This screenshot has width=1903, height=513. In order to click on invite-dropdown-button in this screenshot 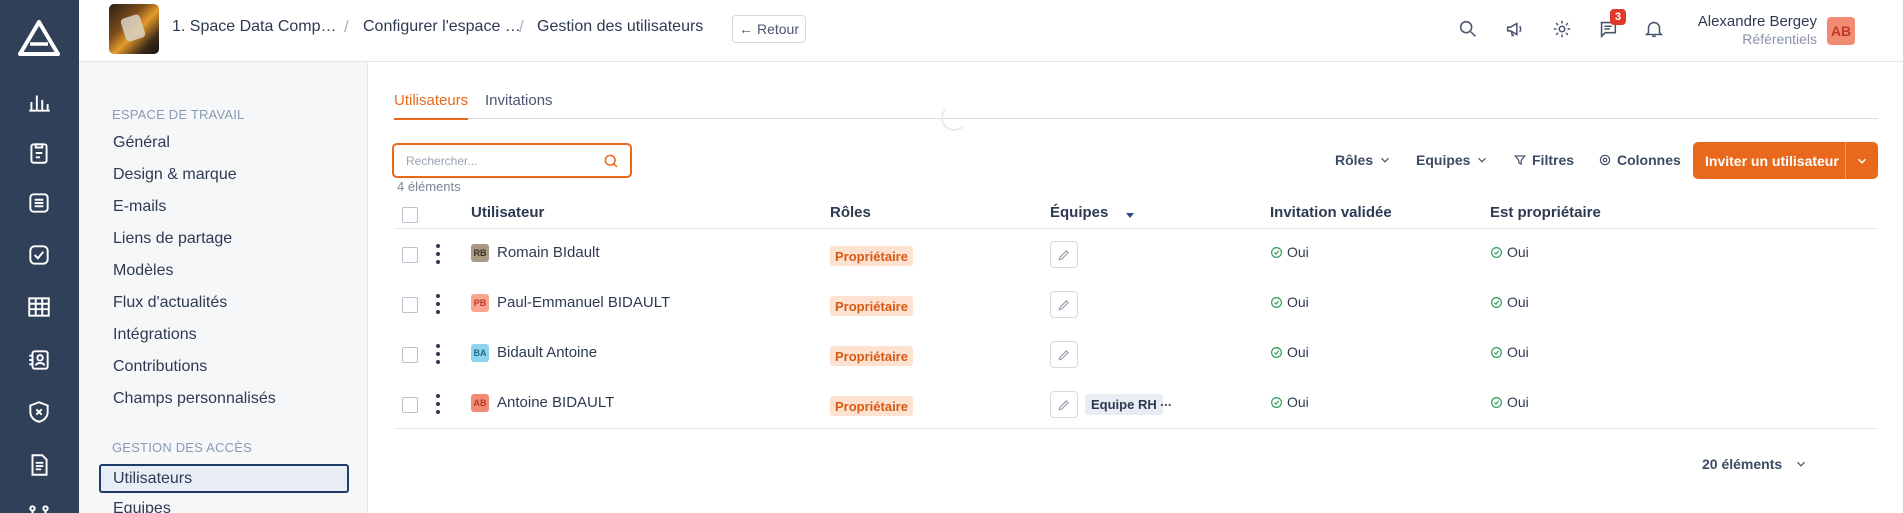, I will do `click(1861, 160)`.